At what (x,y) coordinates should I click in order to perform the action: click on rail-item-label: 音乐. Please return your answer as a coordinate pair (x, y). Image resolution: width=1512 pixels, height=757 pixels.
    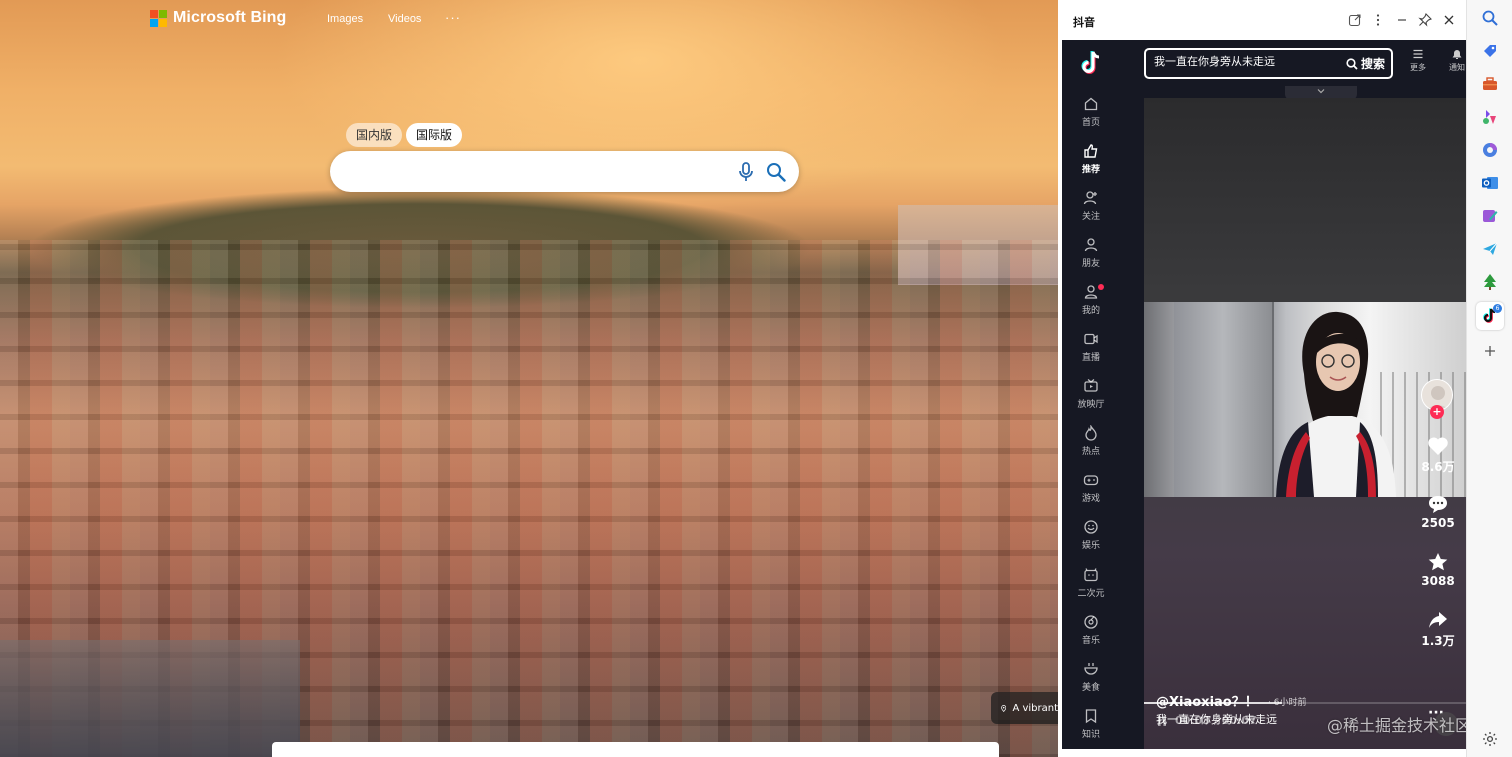
    Looking at the image, I should click on (1090, 641).